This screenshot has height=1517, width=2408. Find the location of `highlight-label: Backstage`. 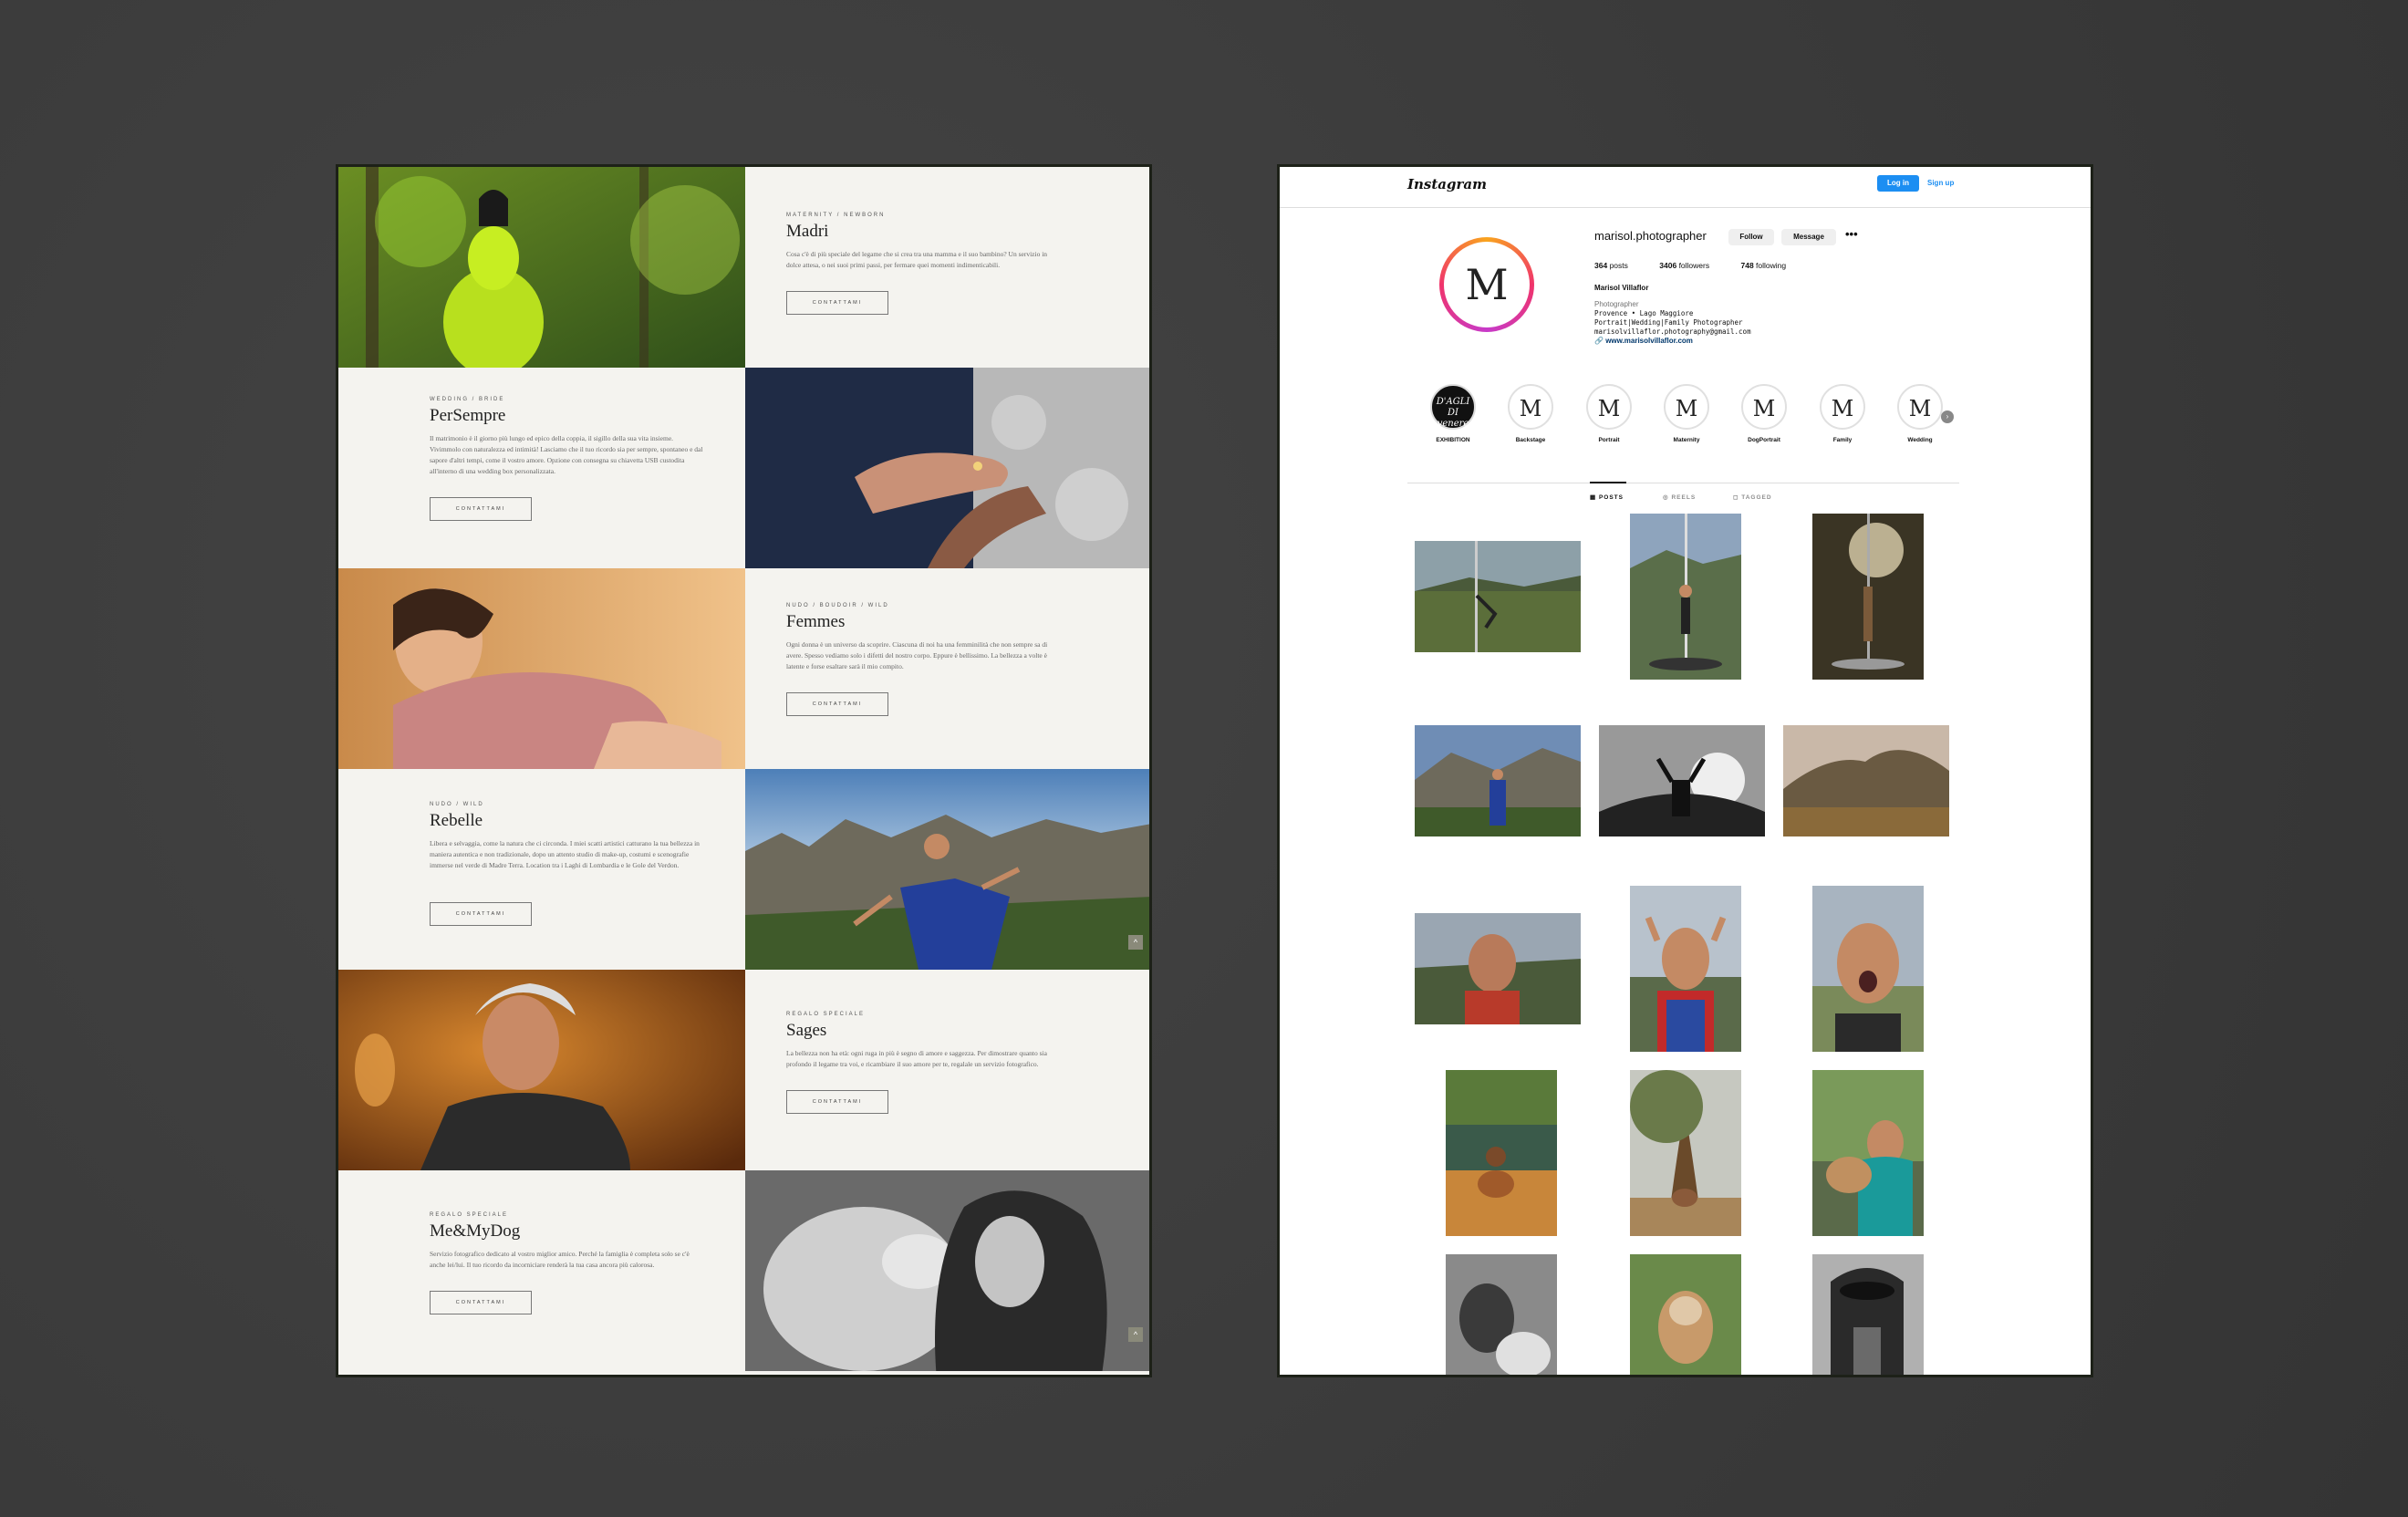

highlight-label: Backstage is located at coordinates (1530, 440).